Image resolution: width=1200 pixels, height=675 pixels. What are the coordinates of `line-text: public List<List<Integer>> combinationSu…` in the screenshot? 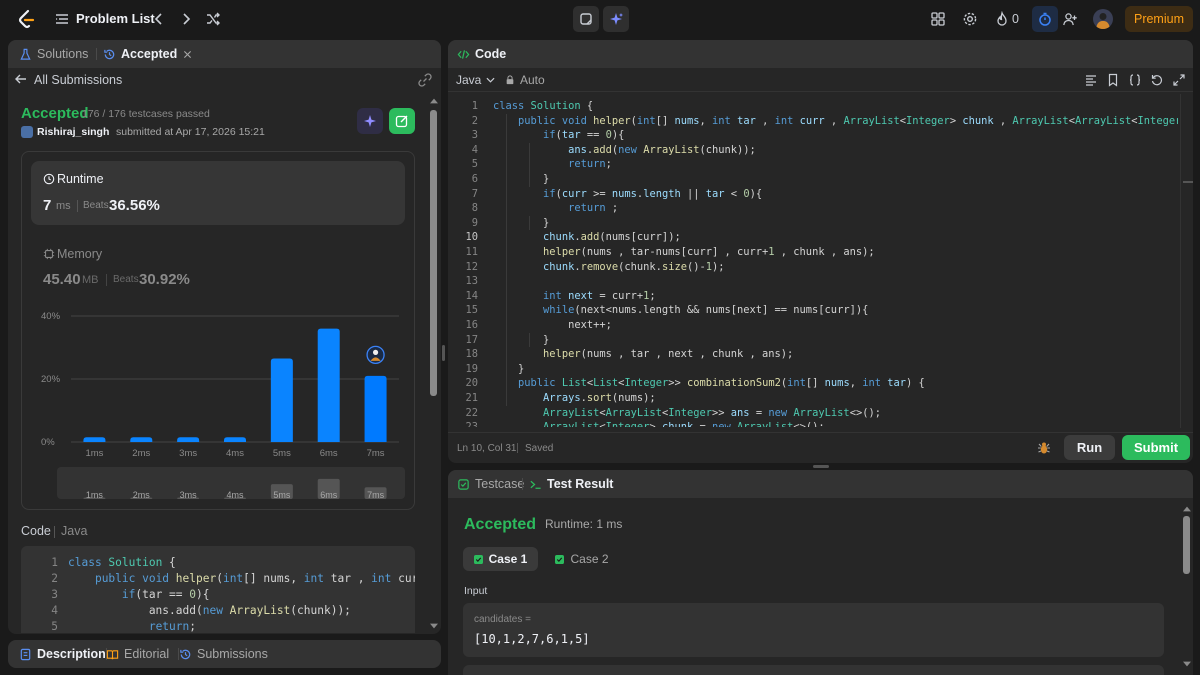 It's located at (721, 383).